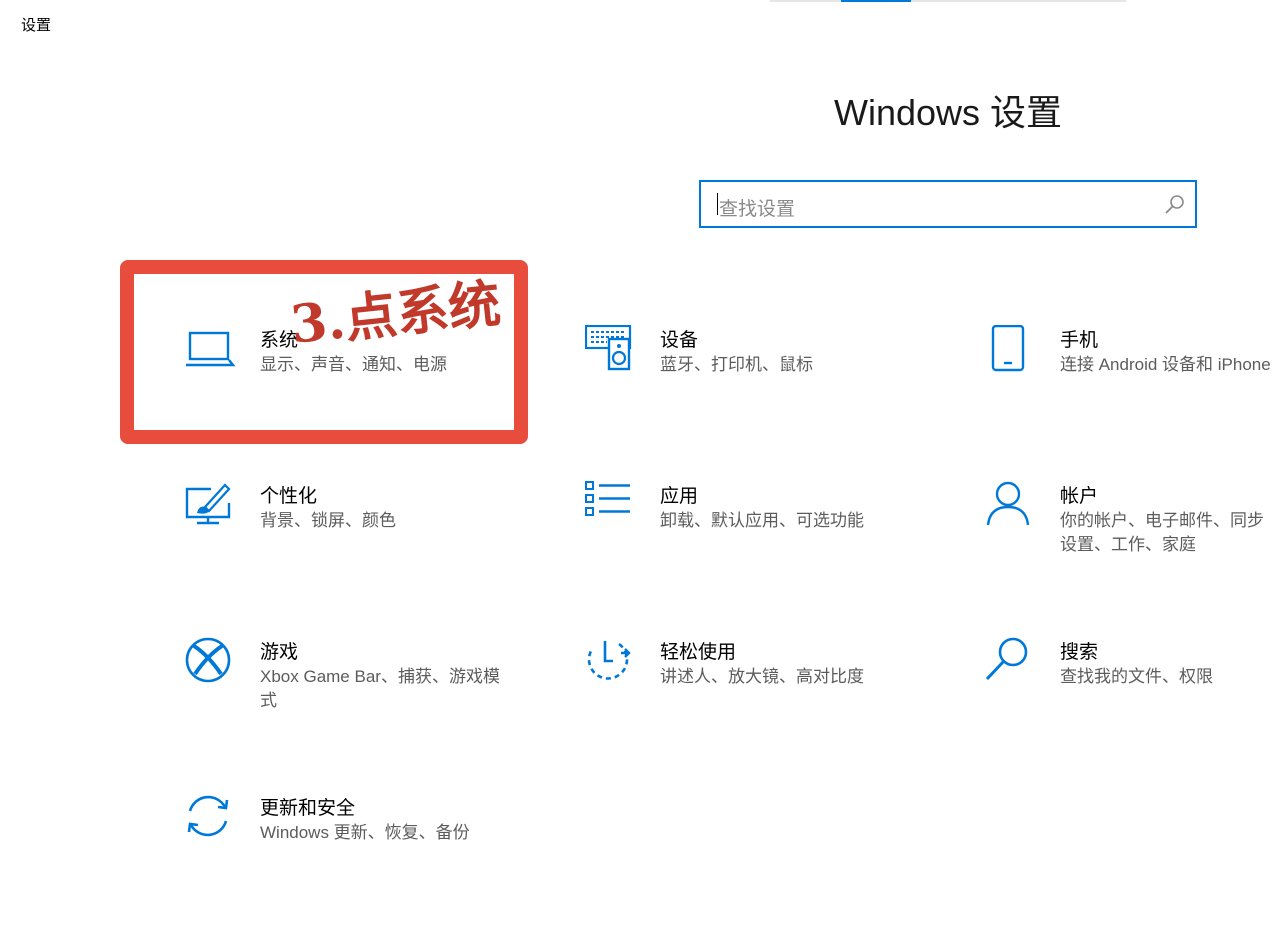  I want to click on tile-gaming-name: 游戏, so click(279, 652).